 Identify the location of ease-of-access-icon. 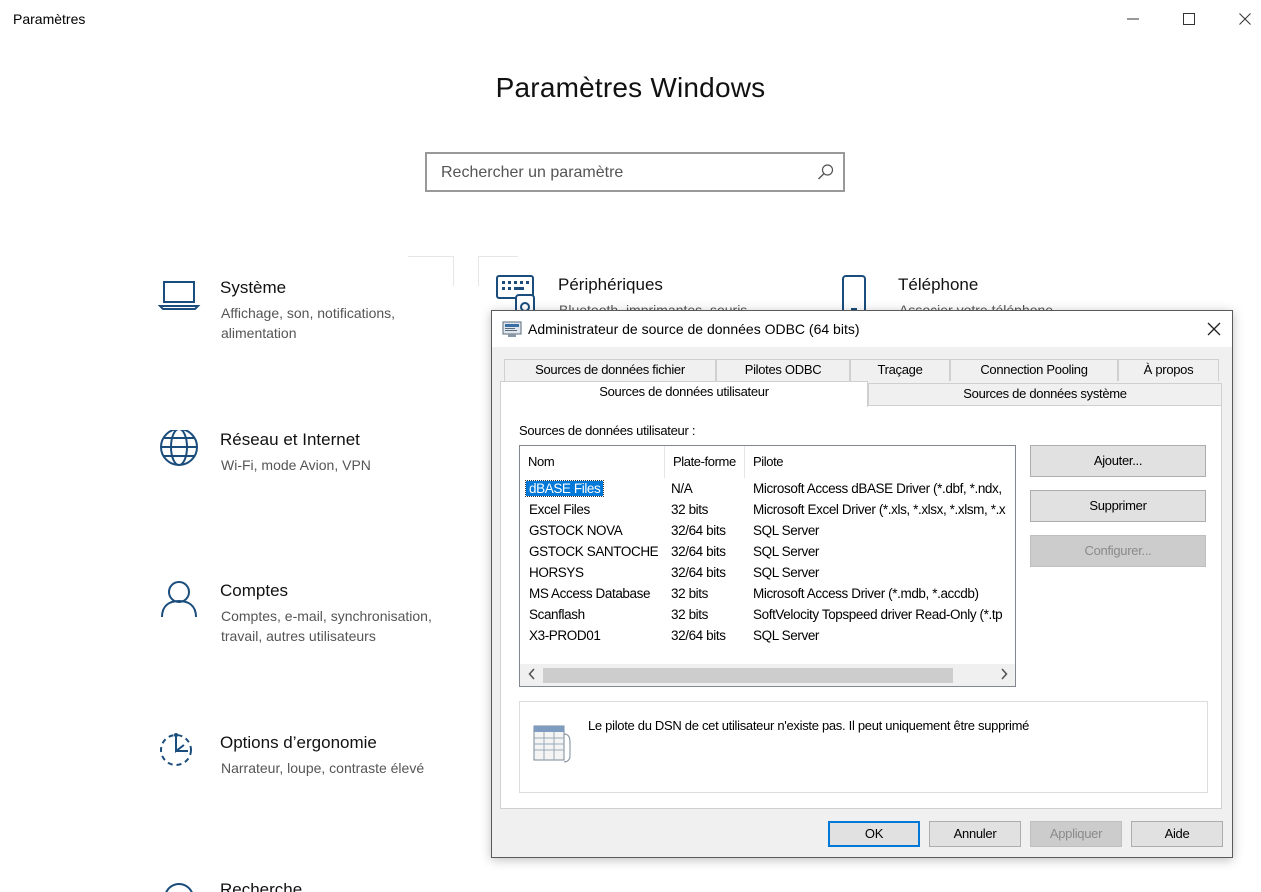
(180, 755).